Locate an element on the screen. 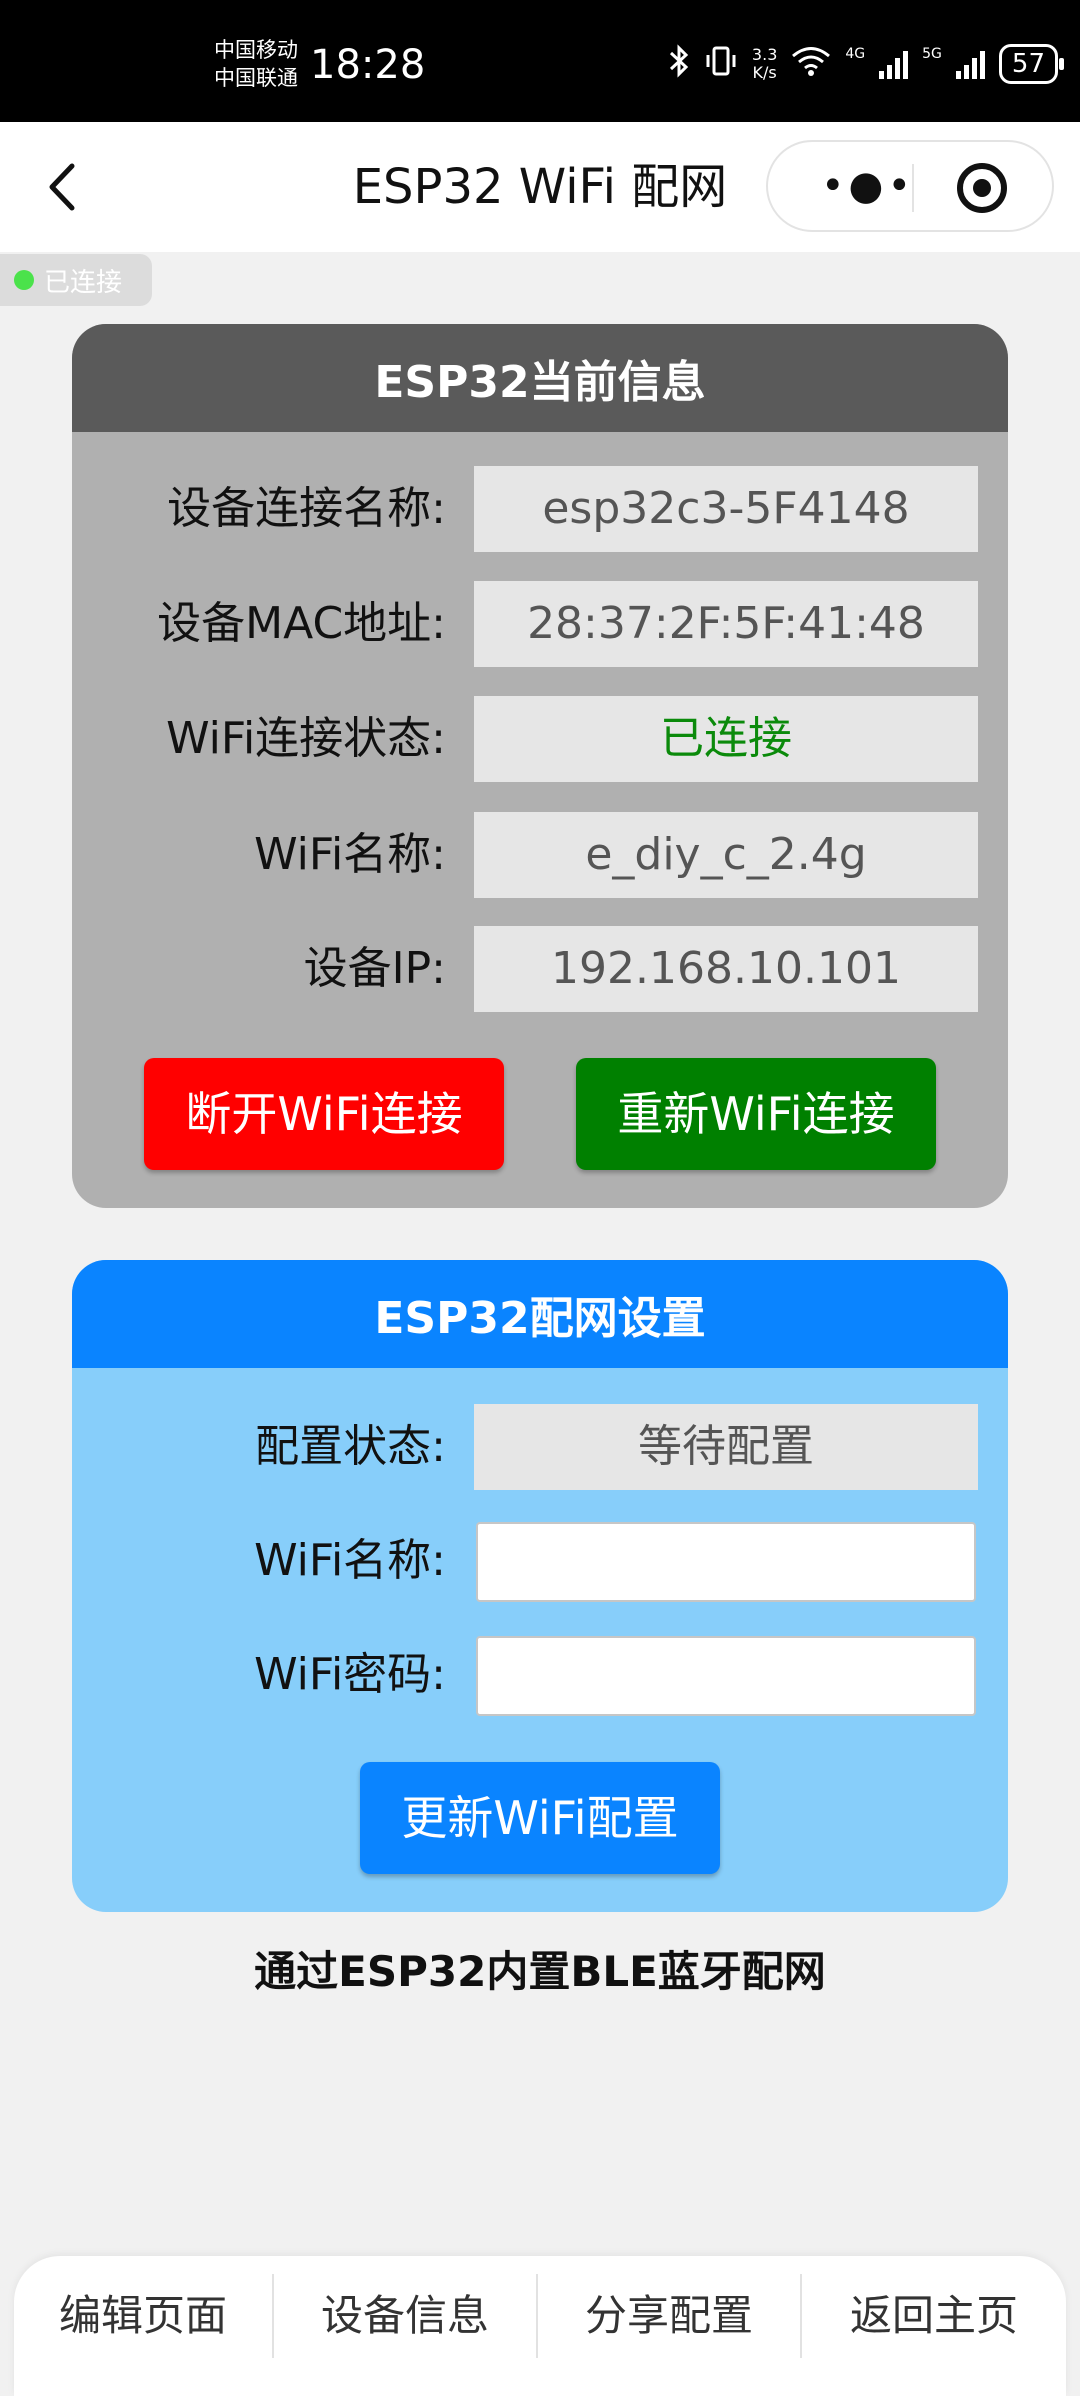 This screenshot has height=2396, width=1080. info-value: esp32c3-5F4148 is located at coordinates (726, 509).